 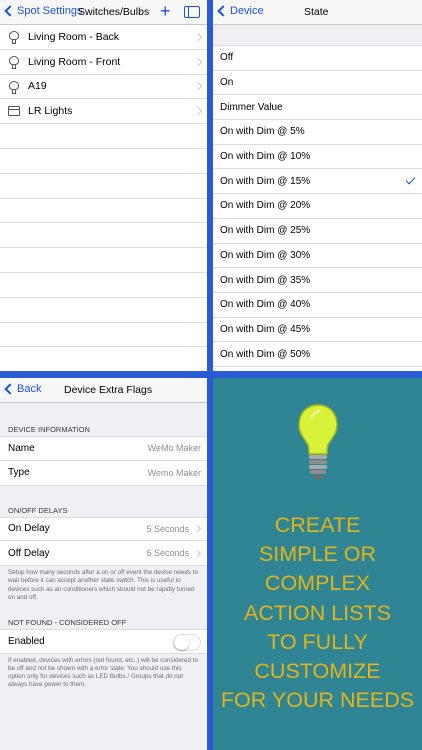 I want to click on lightbulb-icon, so click(x=318, y=442).